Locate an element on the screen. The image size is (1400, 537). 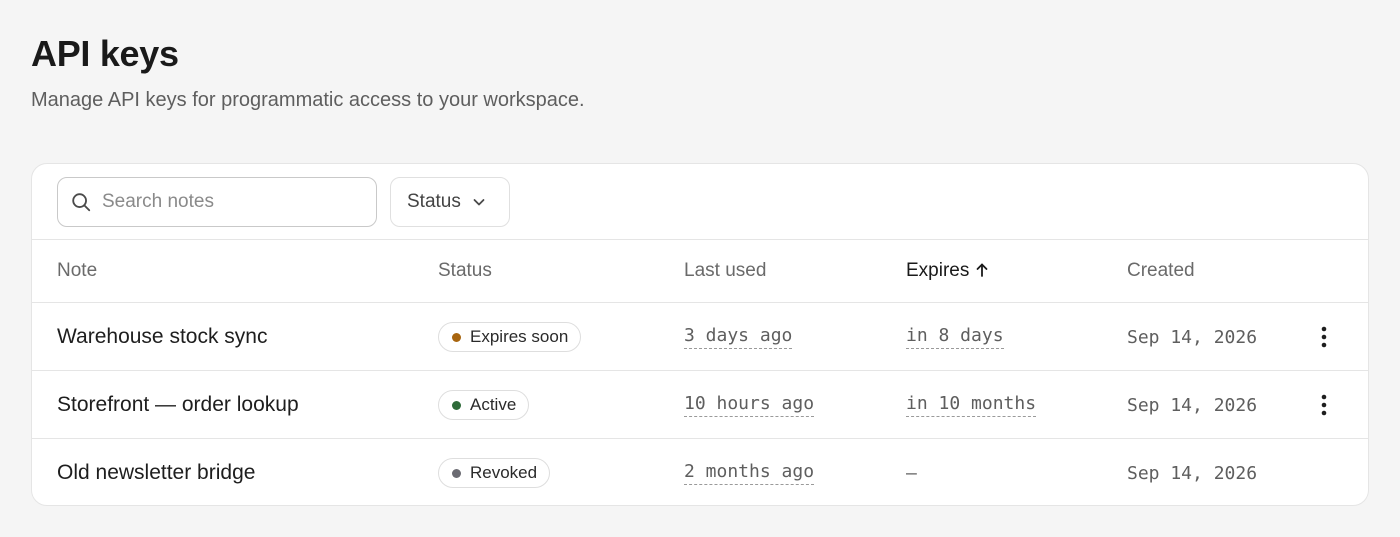
status-badge-label: Revoked is located at coordinates (504, 472).